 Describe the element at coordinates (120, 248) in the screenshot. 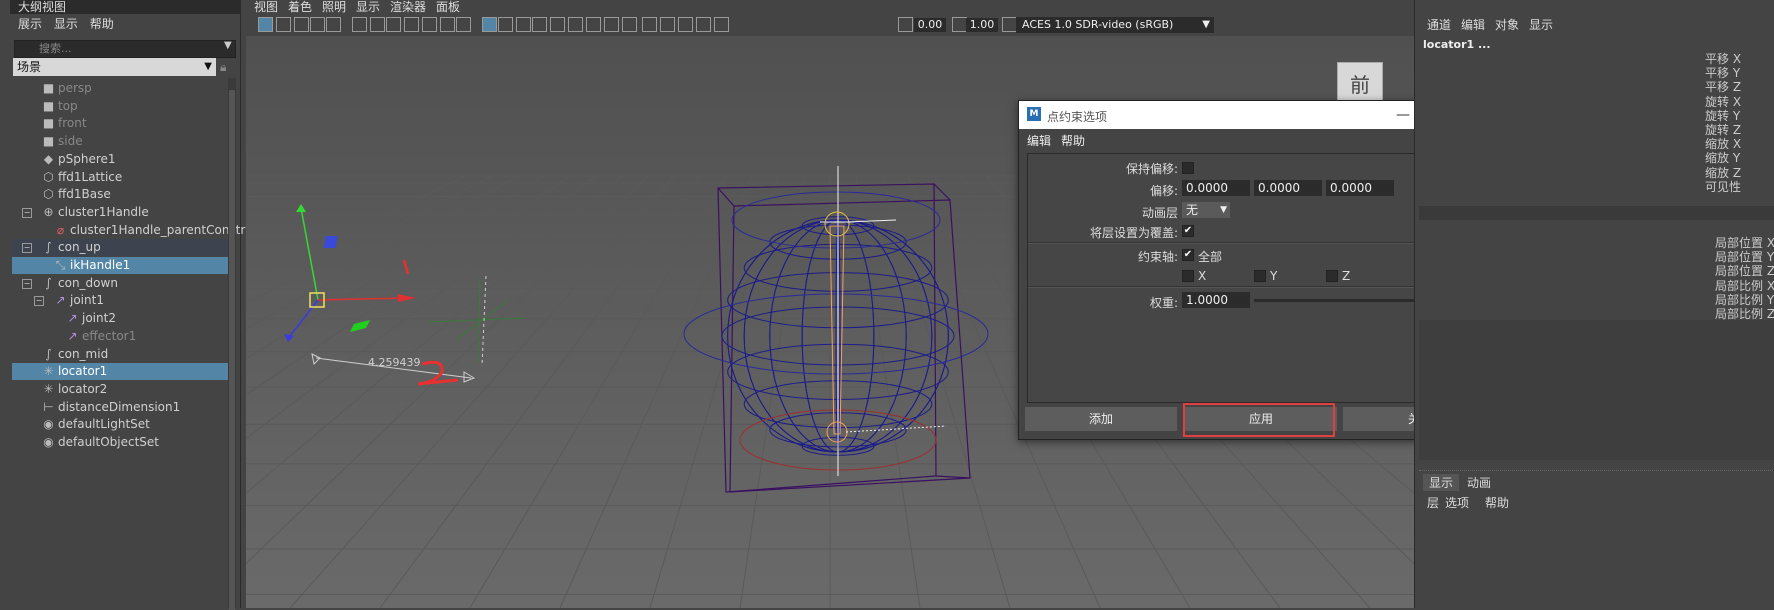

I see `outliner-item-con_up: − ∫ con_up` at that location.